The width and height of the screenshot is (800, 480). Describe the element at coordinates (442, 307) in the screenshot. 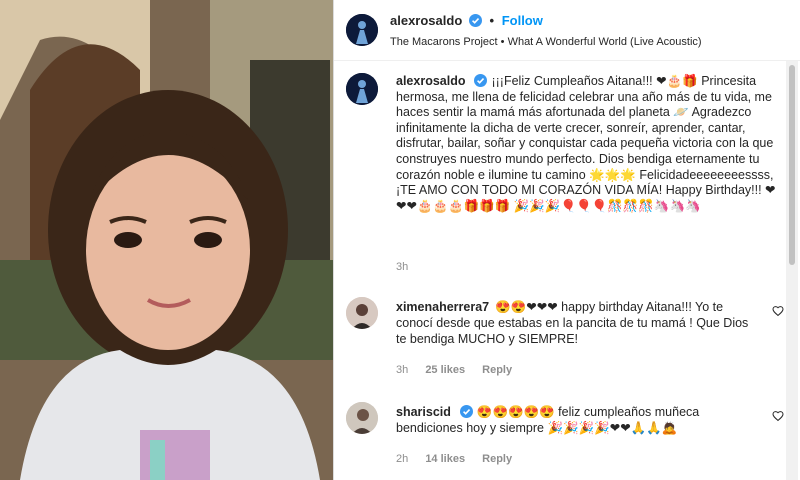

I see `comment-username: ximenaherrera7` at that location.